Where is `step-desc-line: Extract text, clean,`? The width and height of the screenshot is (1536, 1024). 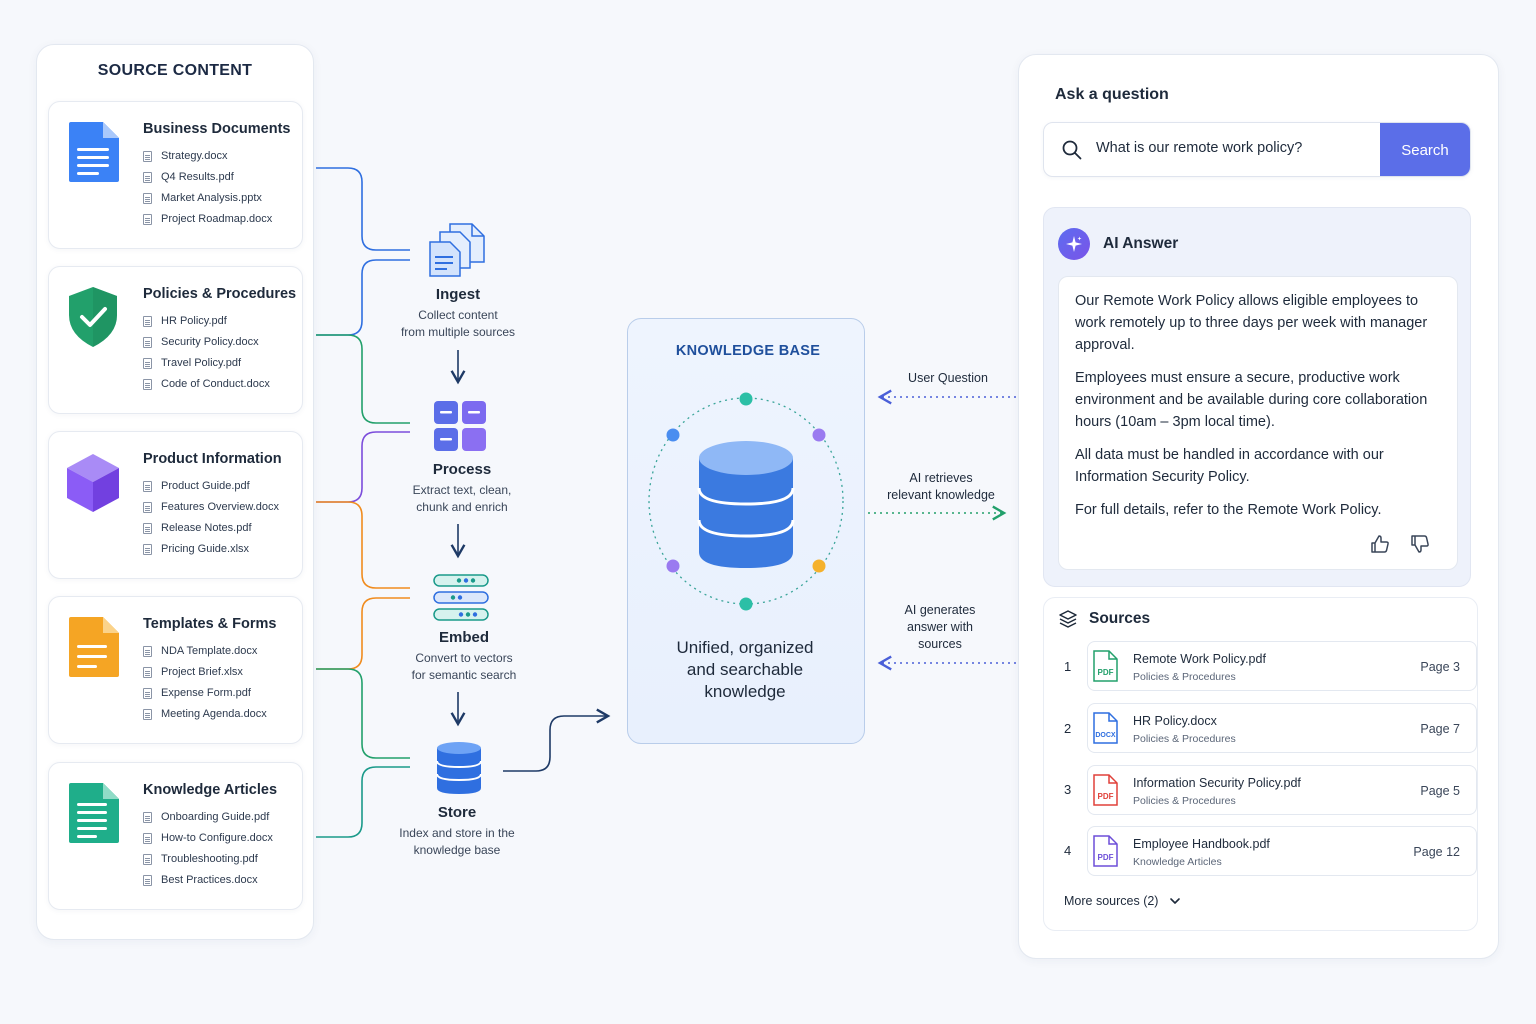
step-desc-line: Extract text, clean, is located at coordinates (462, 490).